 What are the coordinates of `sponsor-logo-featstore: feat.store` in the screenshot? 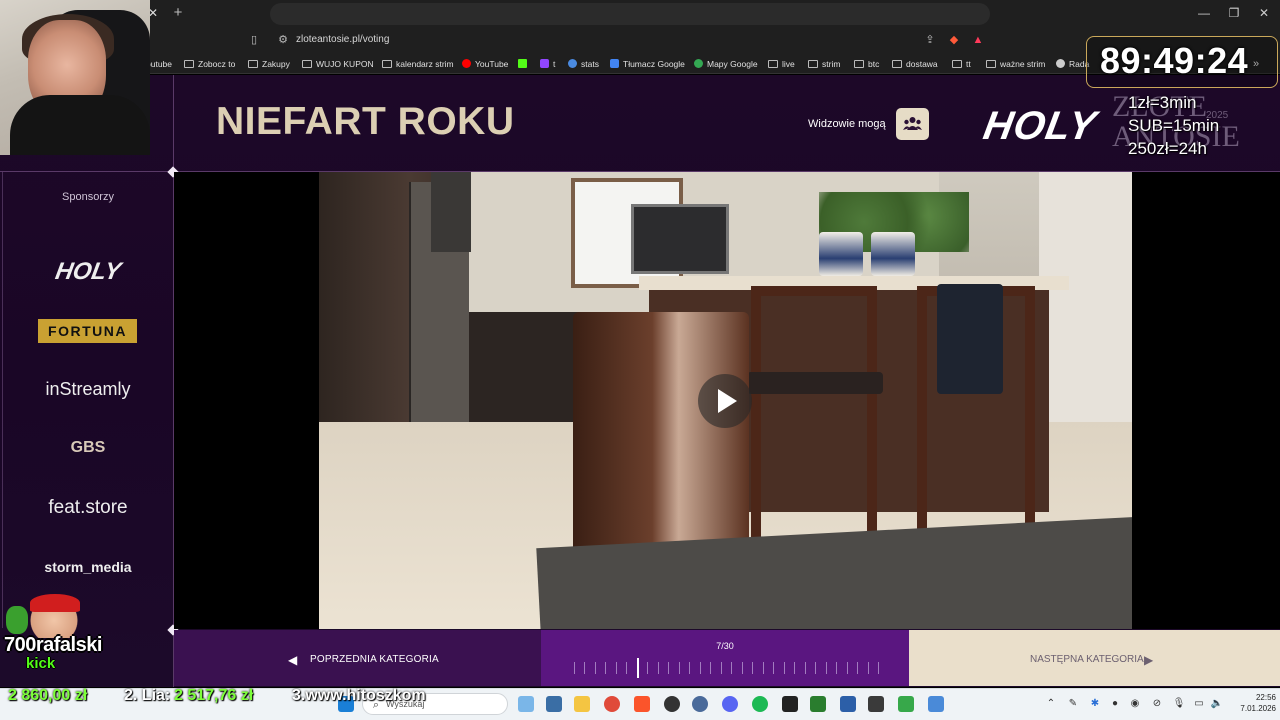 It's located at (88, 508).